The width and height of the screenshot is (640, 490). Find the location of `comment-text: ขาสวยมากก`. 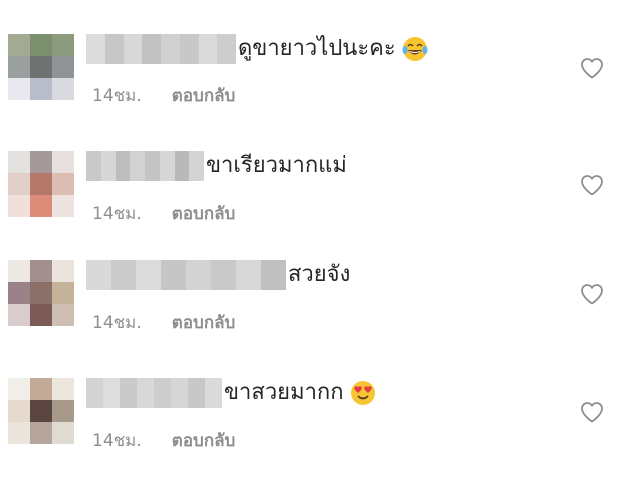

comment-text: ขาสวยมากก is located at coordinates (284, 392).